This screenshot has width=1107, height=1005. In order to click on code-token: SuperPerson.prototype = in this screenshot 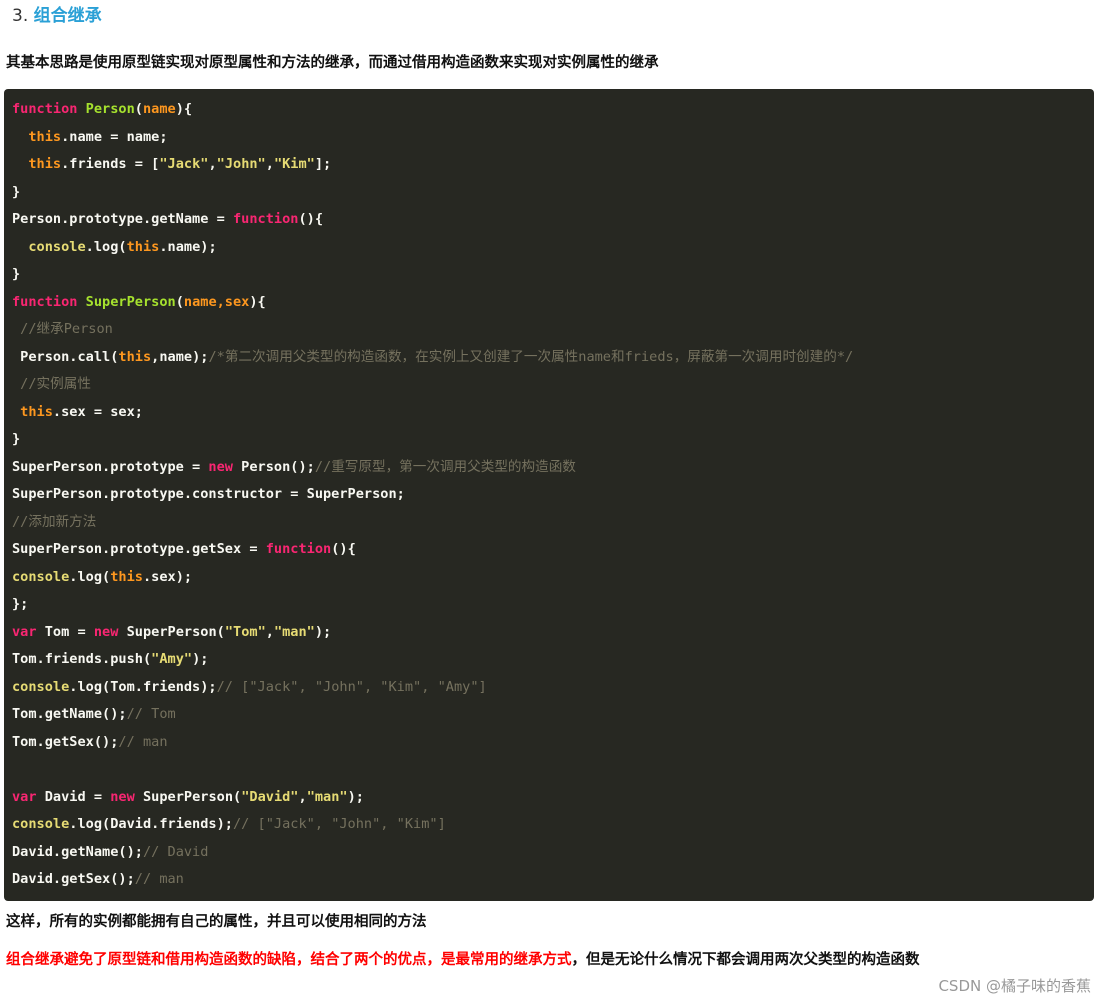, I will do `click(110, 466)`.